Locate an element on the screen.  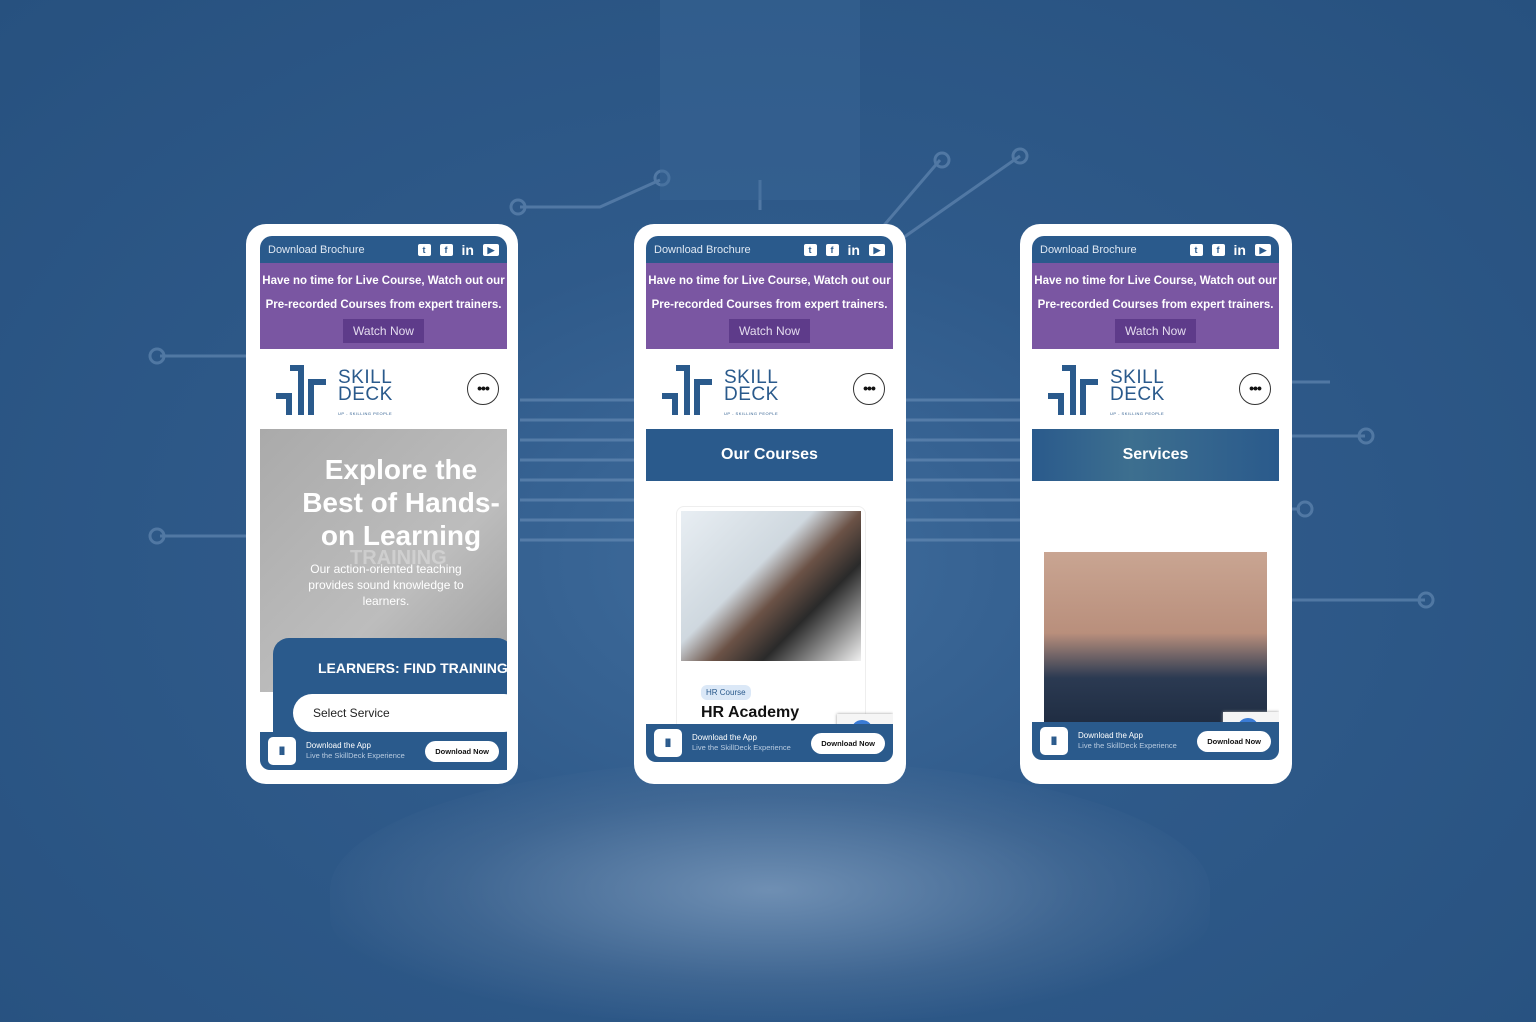
services-image is located at coordinates (1155, 642).